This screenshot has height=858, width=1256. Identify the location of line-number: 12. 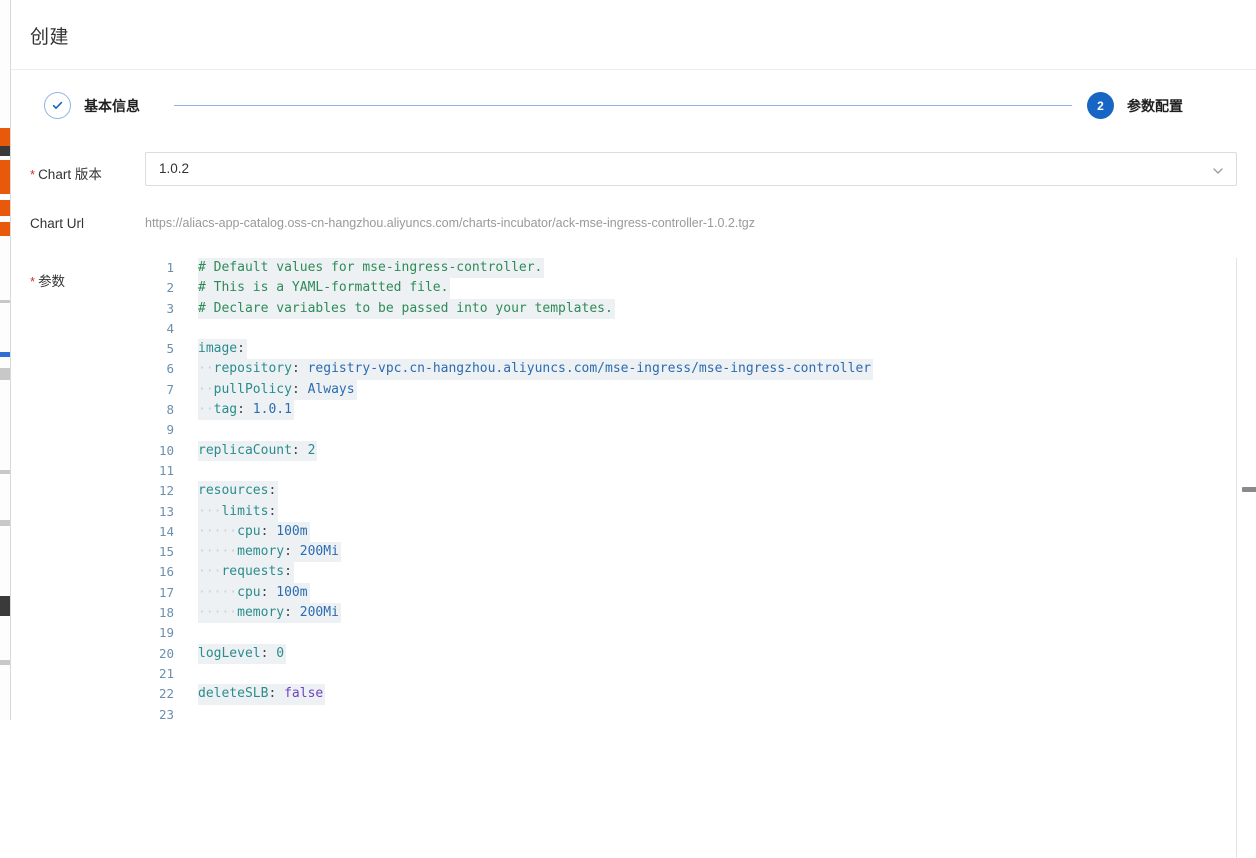
(166, 491).